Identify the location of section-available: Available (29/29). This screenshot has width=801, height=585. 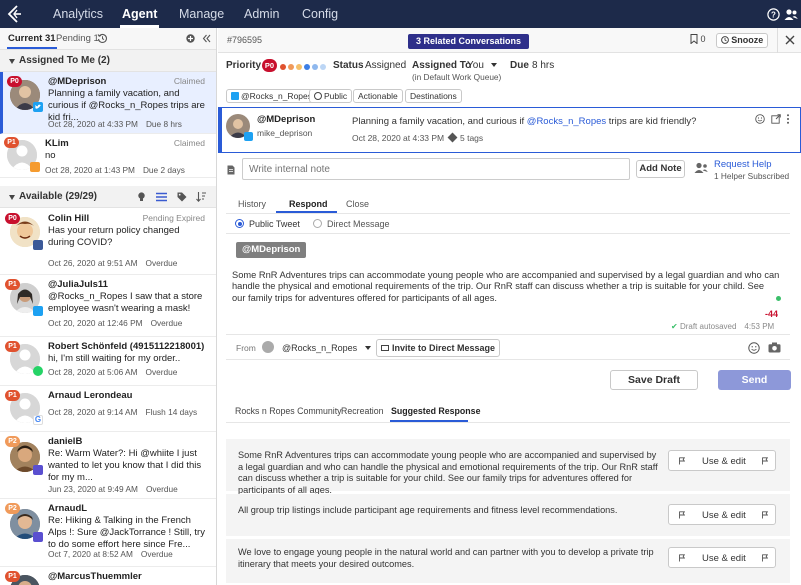
(108, 197).